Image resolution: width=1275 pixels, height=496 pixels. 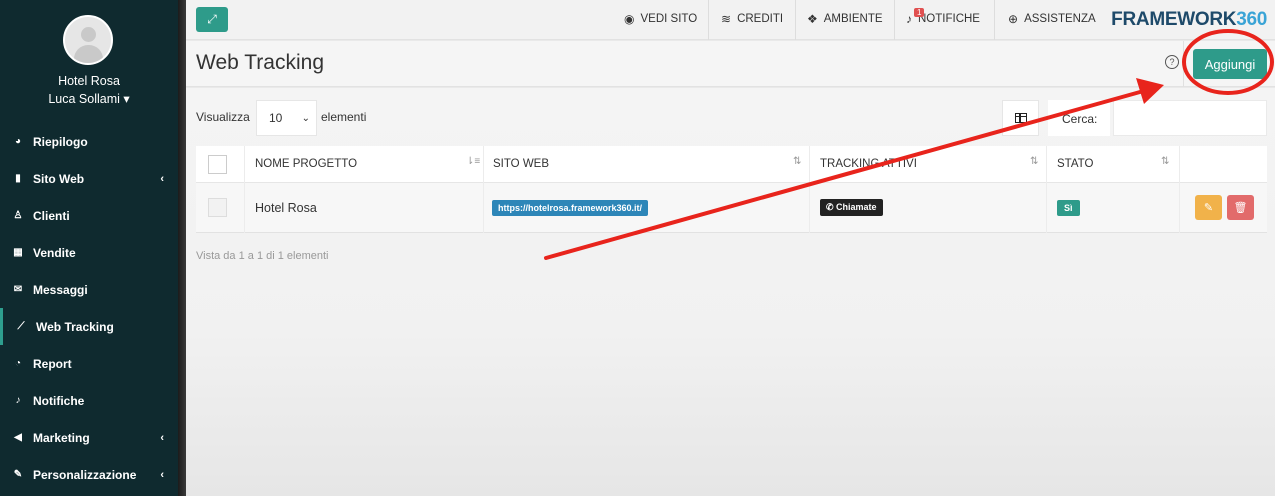 What do you see at coordinates (260, 62) in the screenshot?
I see `page-title: Web Tracking` at bounding box center [260, 62].